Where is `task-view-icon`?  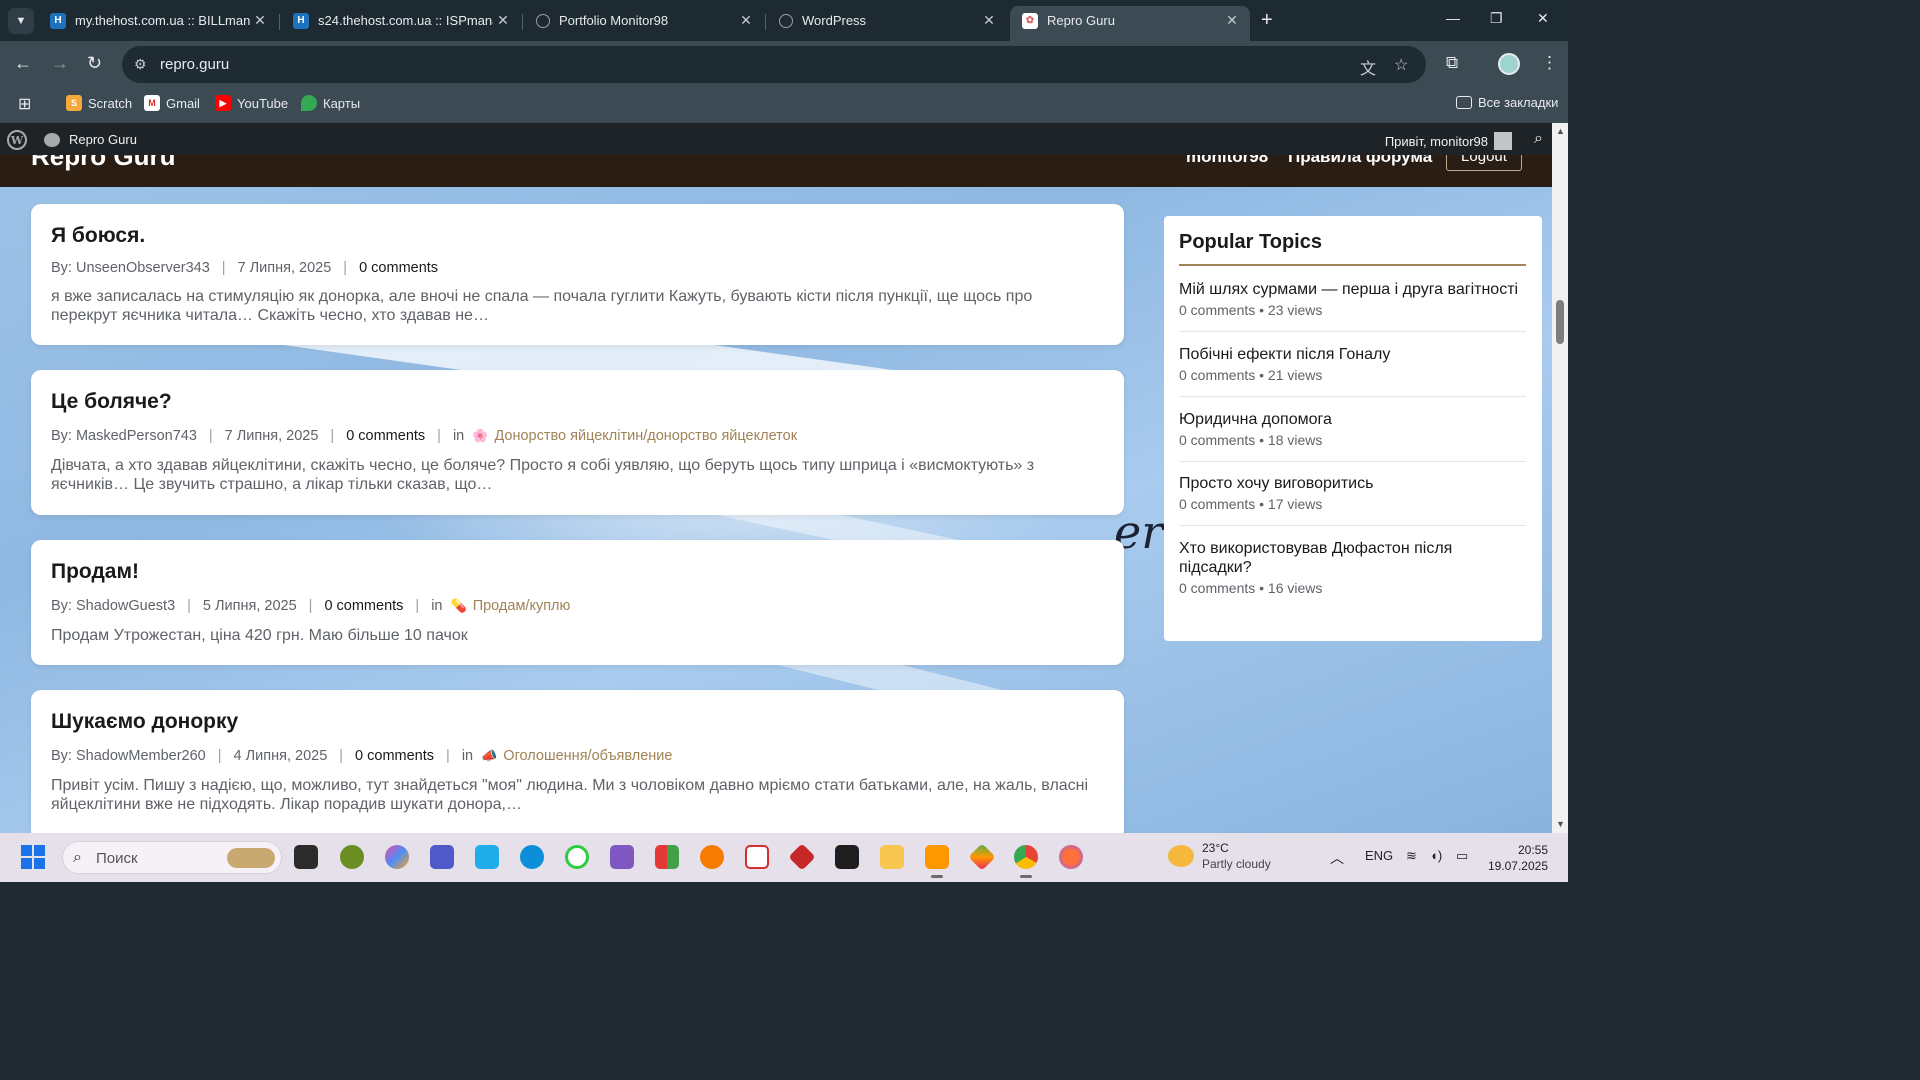
task-view-icon is located at coordinates (306, 857).